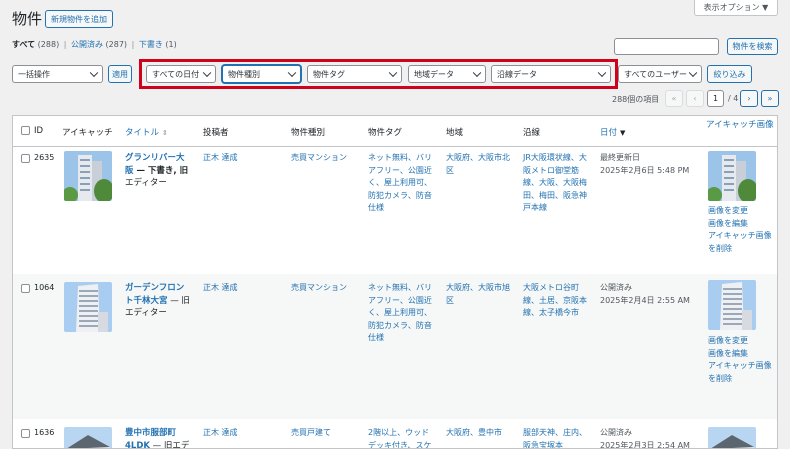 Image resolution: width=790 pixels, height=449 pixels. I want to click on first-page-button: «, so click(674, 98).